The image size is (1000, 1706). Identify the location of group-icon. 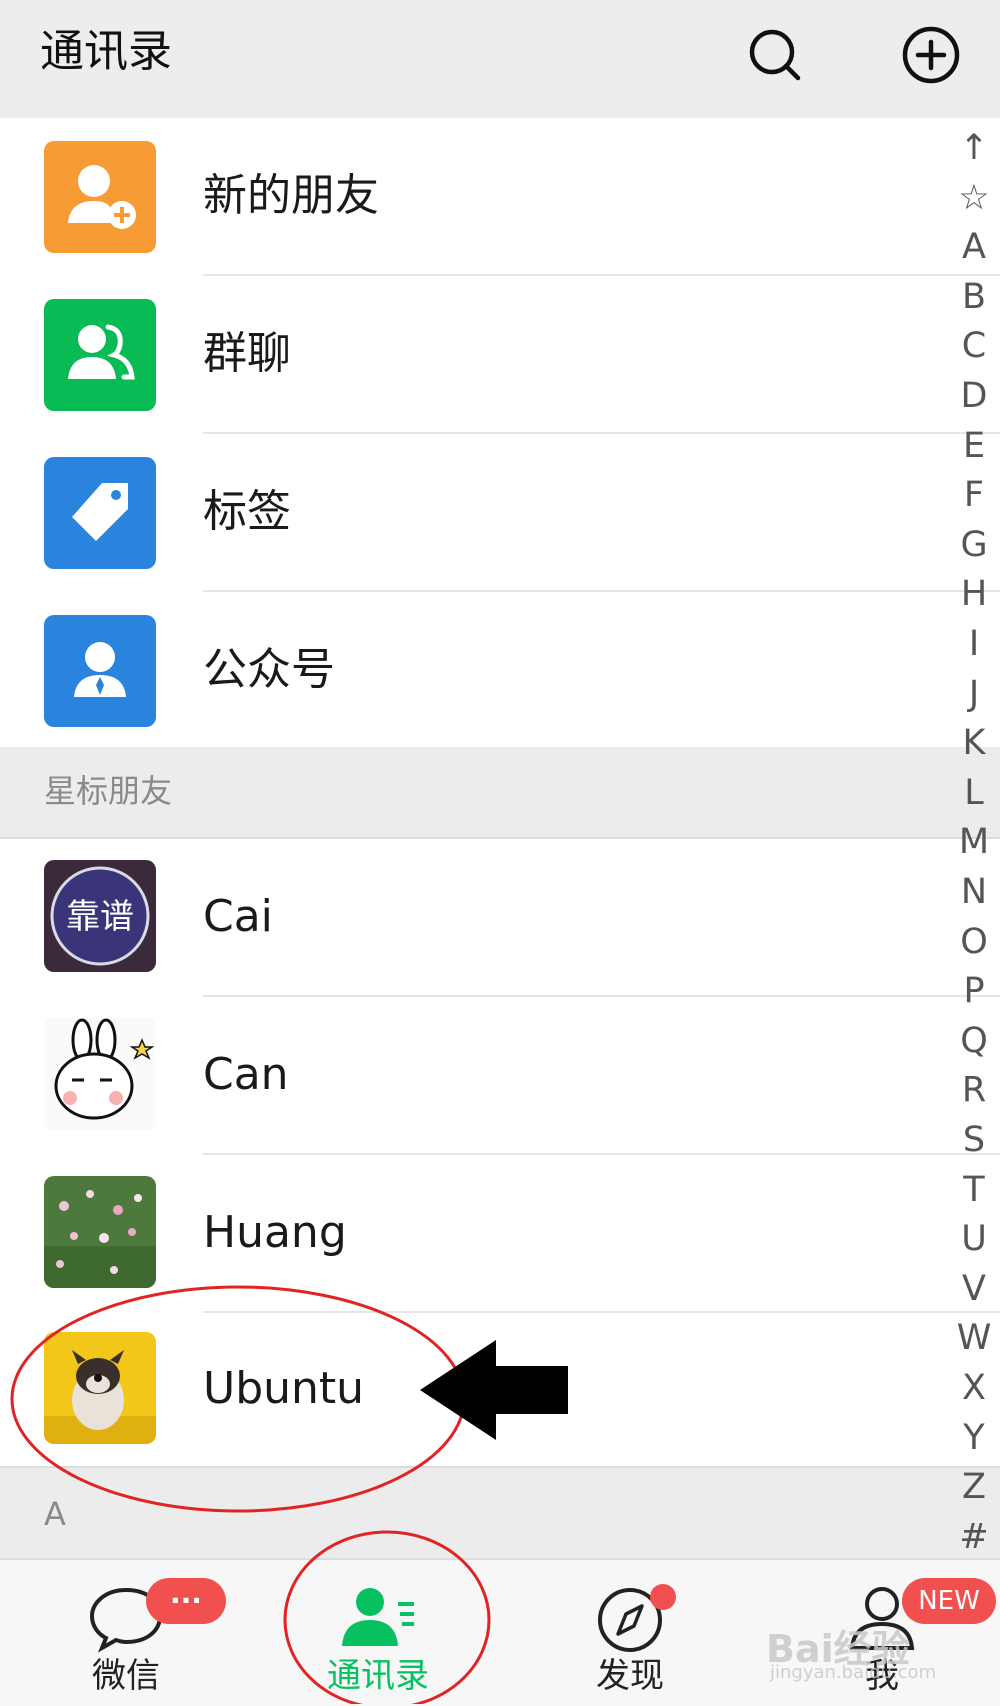
(100, 355).